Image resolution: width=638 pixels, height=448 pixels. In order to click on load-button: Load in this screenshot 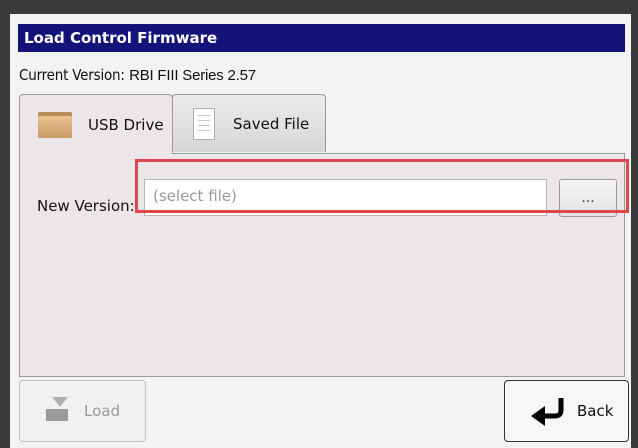, I will do `click(82, 411)`.